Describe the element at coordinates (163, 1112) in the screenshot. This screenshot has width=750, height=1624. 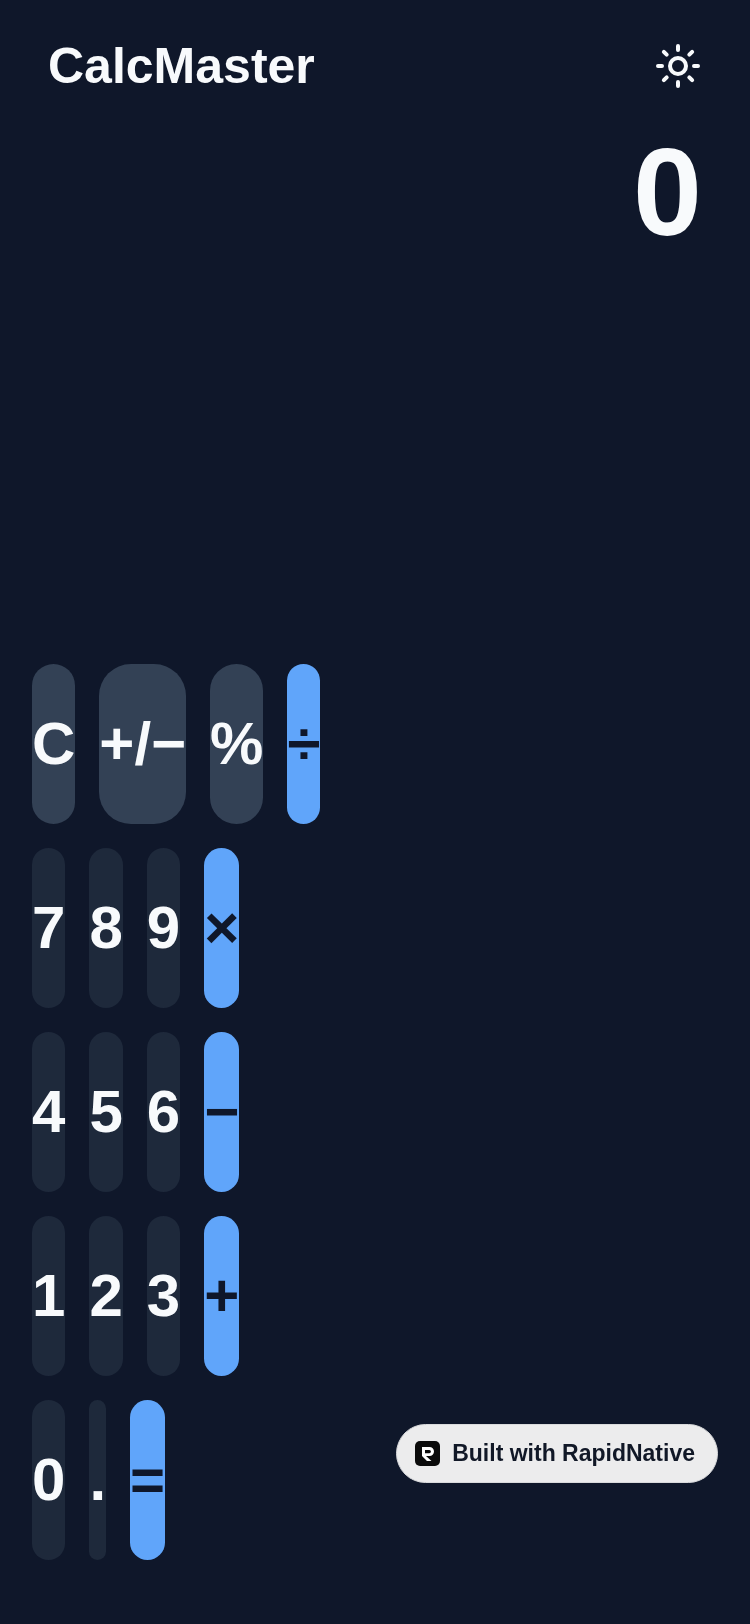
I see `digit-key: 6` at that location.